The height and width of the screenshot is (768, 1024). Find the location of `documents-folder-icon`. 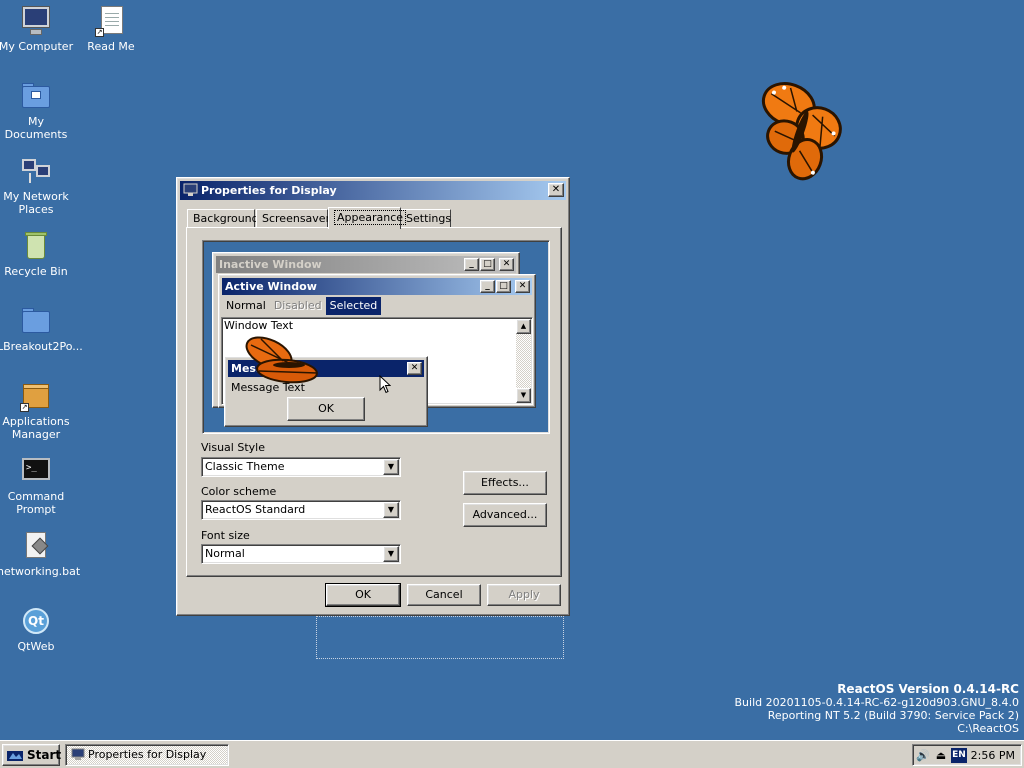

documents-folder-icon is located at coordinates (36, 96).